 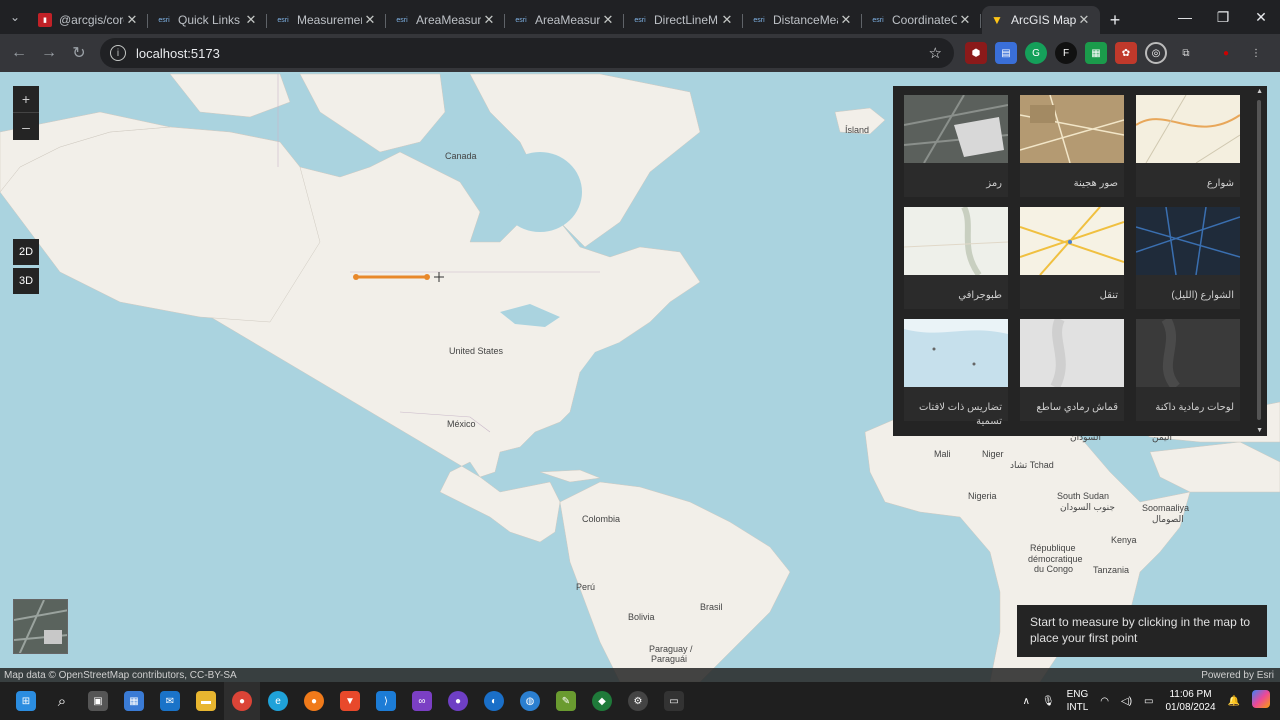 I want to click on tab-title: CoordinateC, so click(x=924, y=20).